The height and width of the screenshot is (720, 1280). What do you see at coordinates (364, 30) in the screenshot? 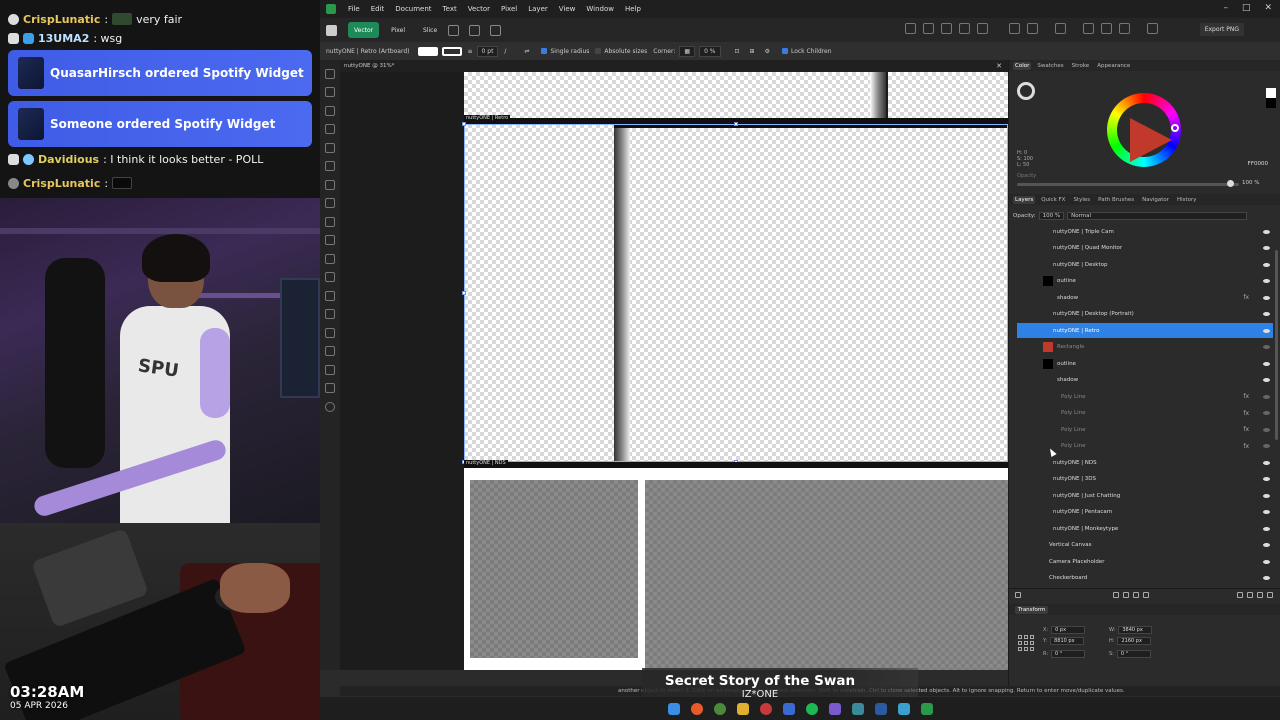
I see `persona-vector: Vector` at bounding box center [364, 30].